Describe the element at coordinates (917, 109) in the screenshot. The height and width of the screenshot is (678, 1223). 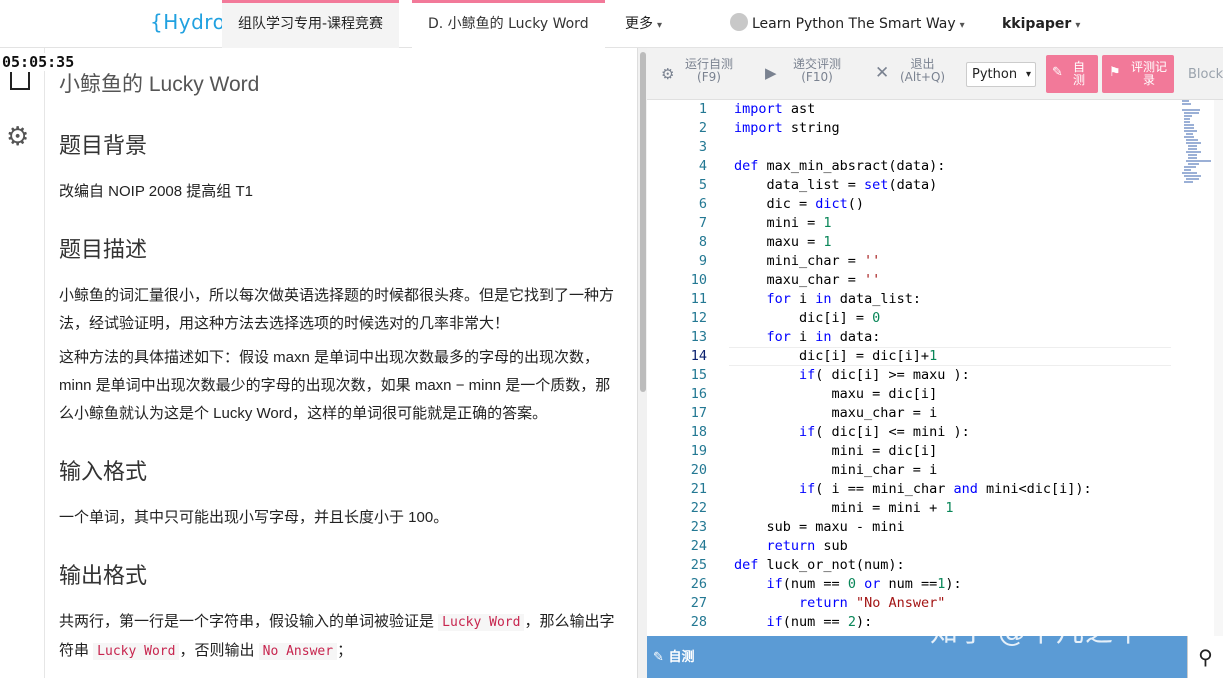
I see `code-line: 1 import ast` at that location.